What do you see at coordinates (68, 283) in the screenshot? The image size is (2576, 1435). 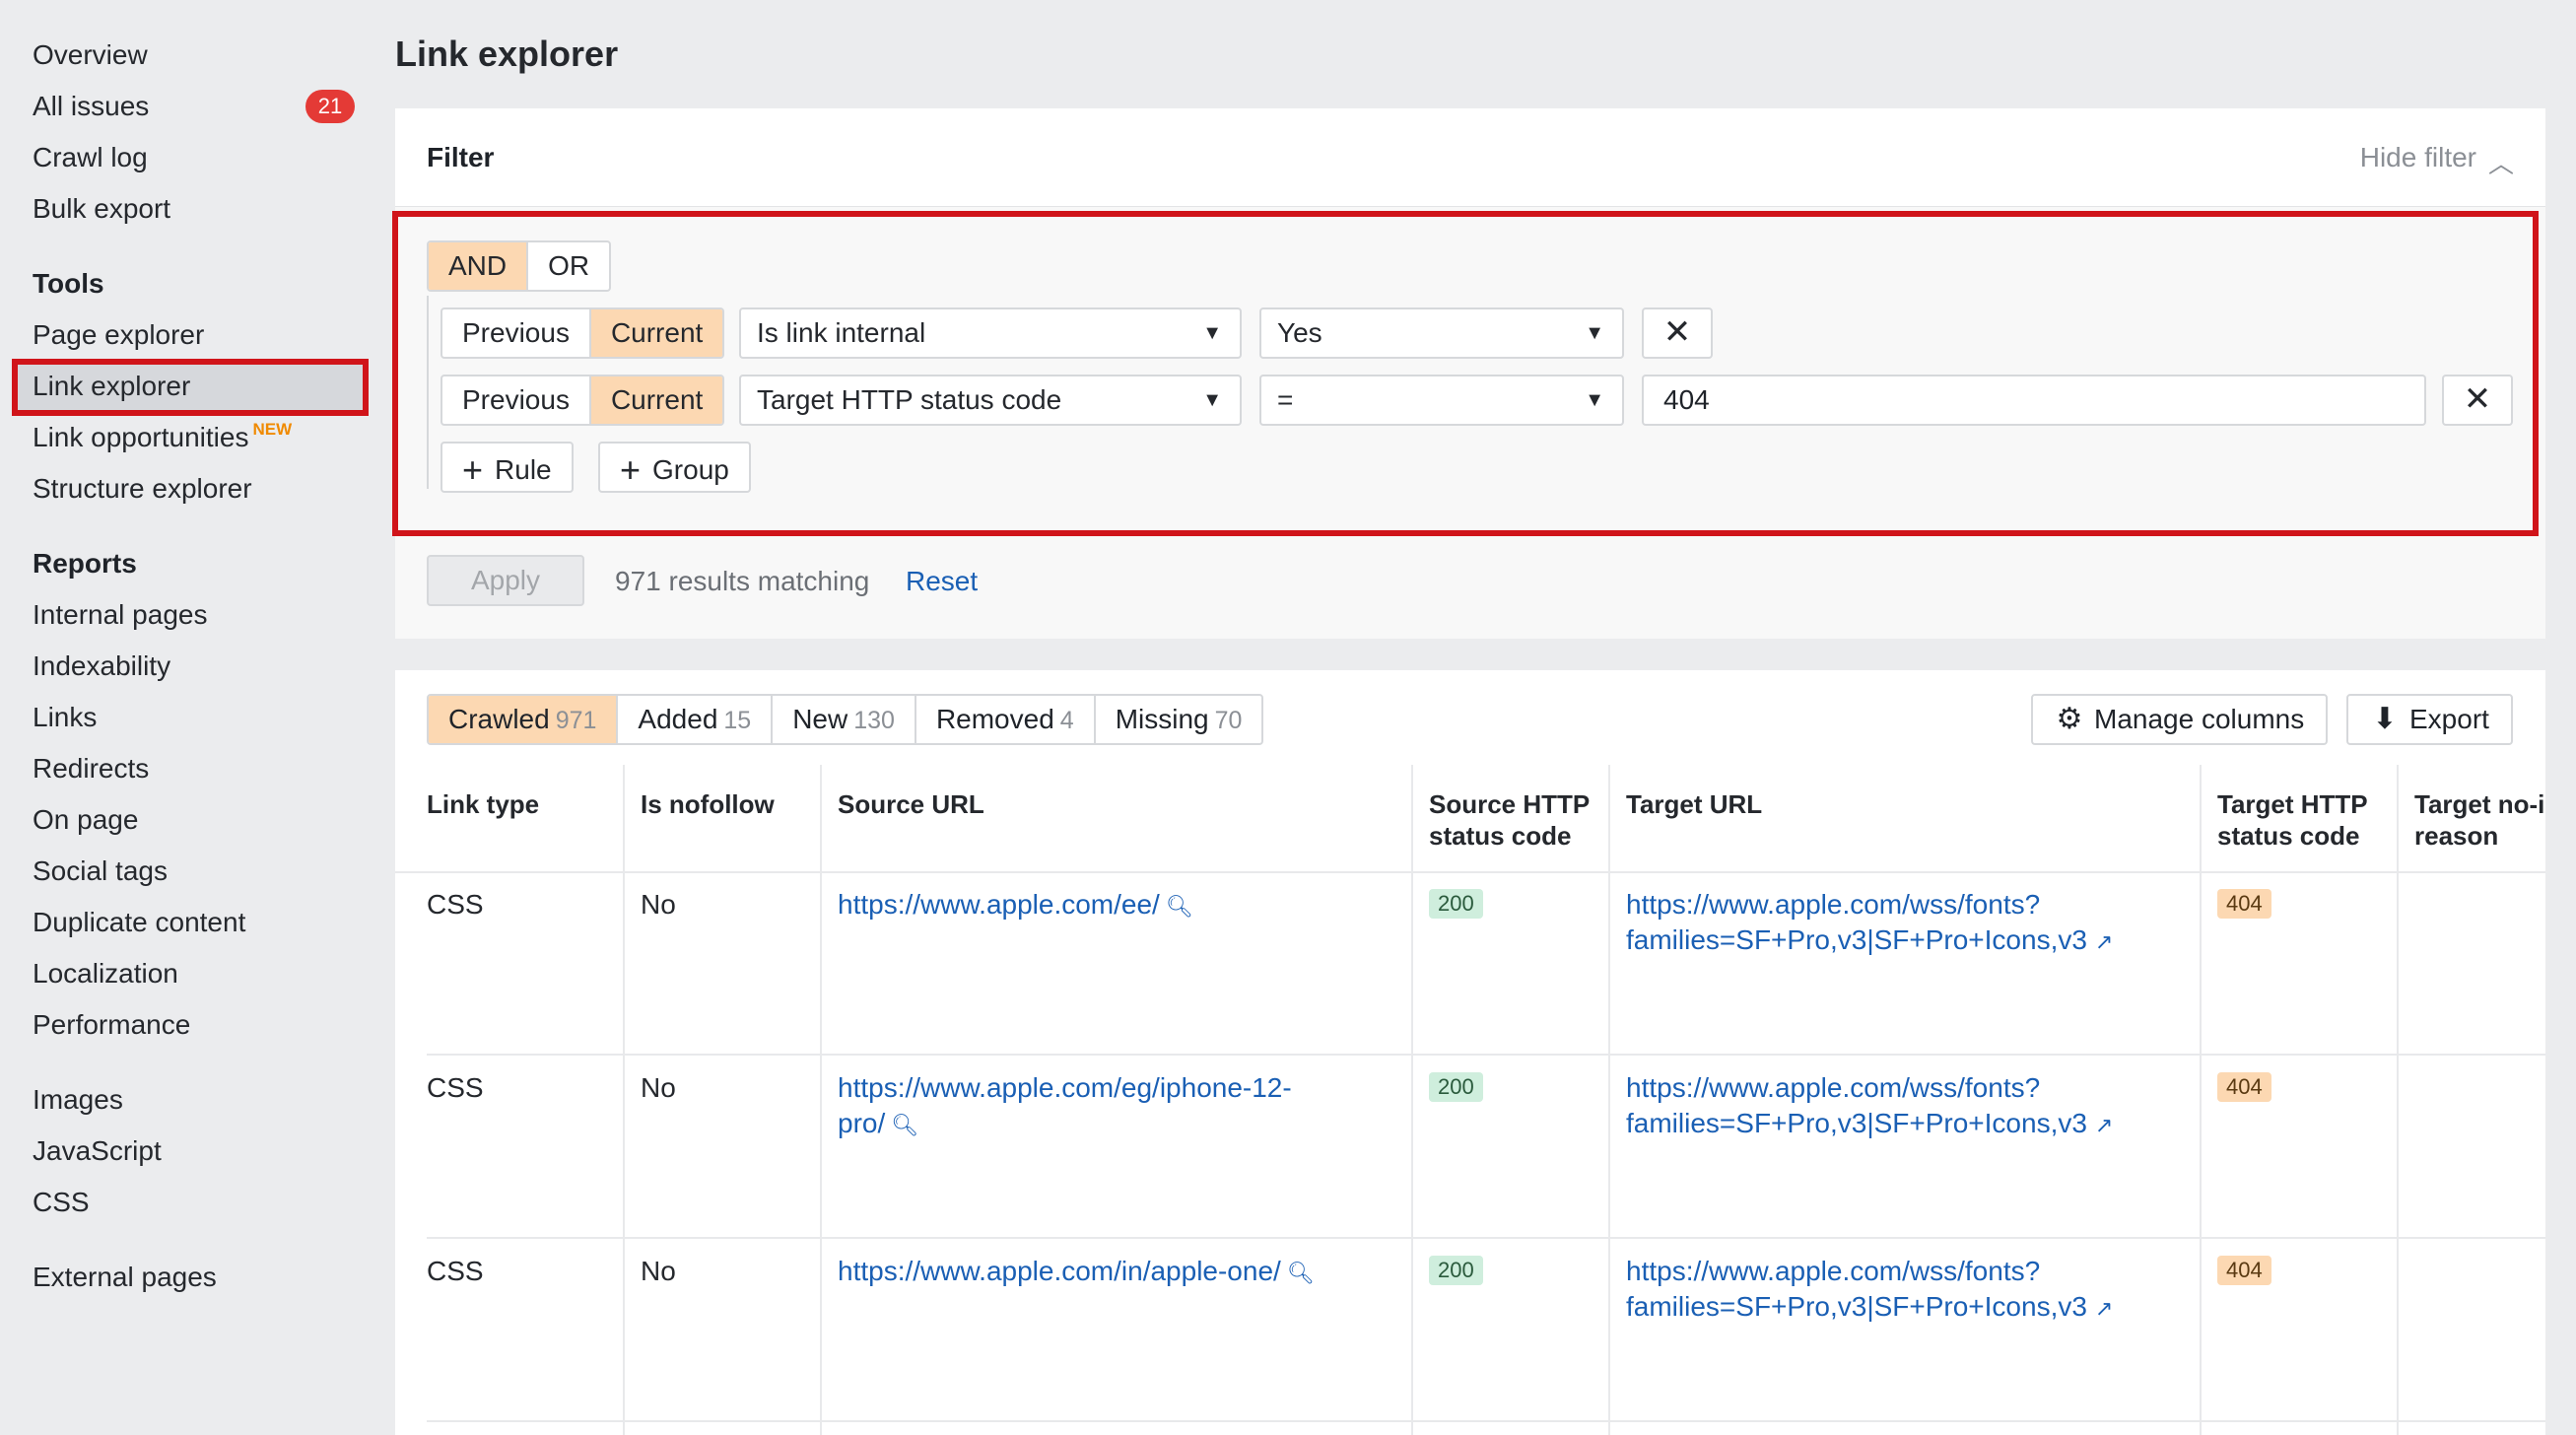 I see `tools-heading: Tools` at bounding box center [68, 283].